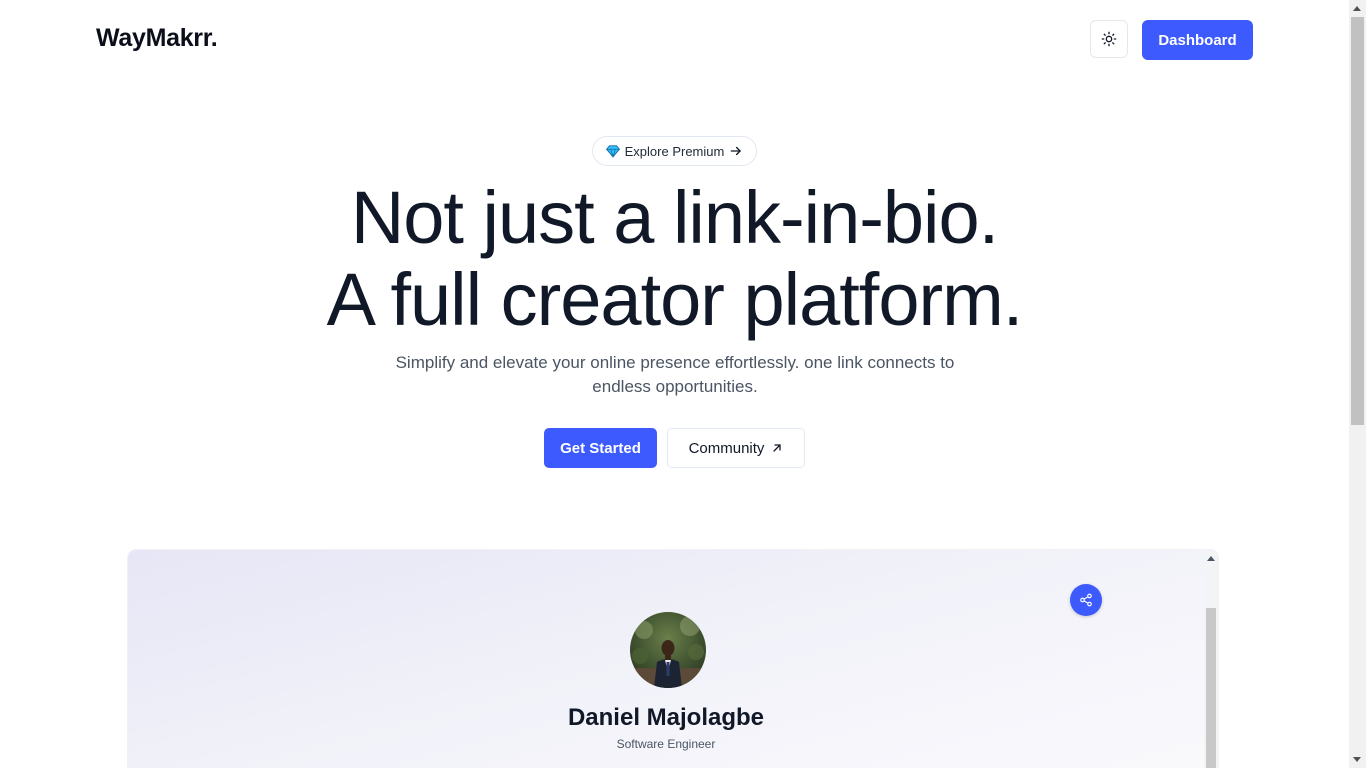 This screenshot has width=1366, height=768. I want to click on share-button, so click(1086, 600).